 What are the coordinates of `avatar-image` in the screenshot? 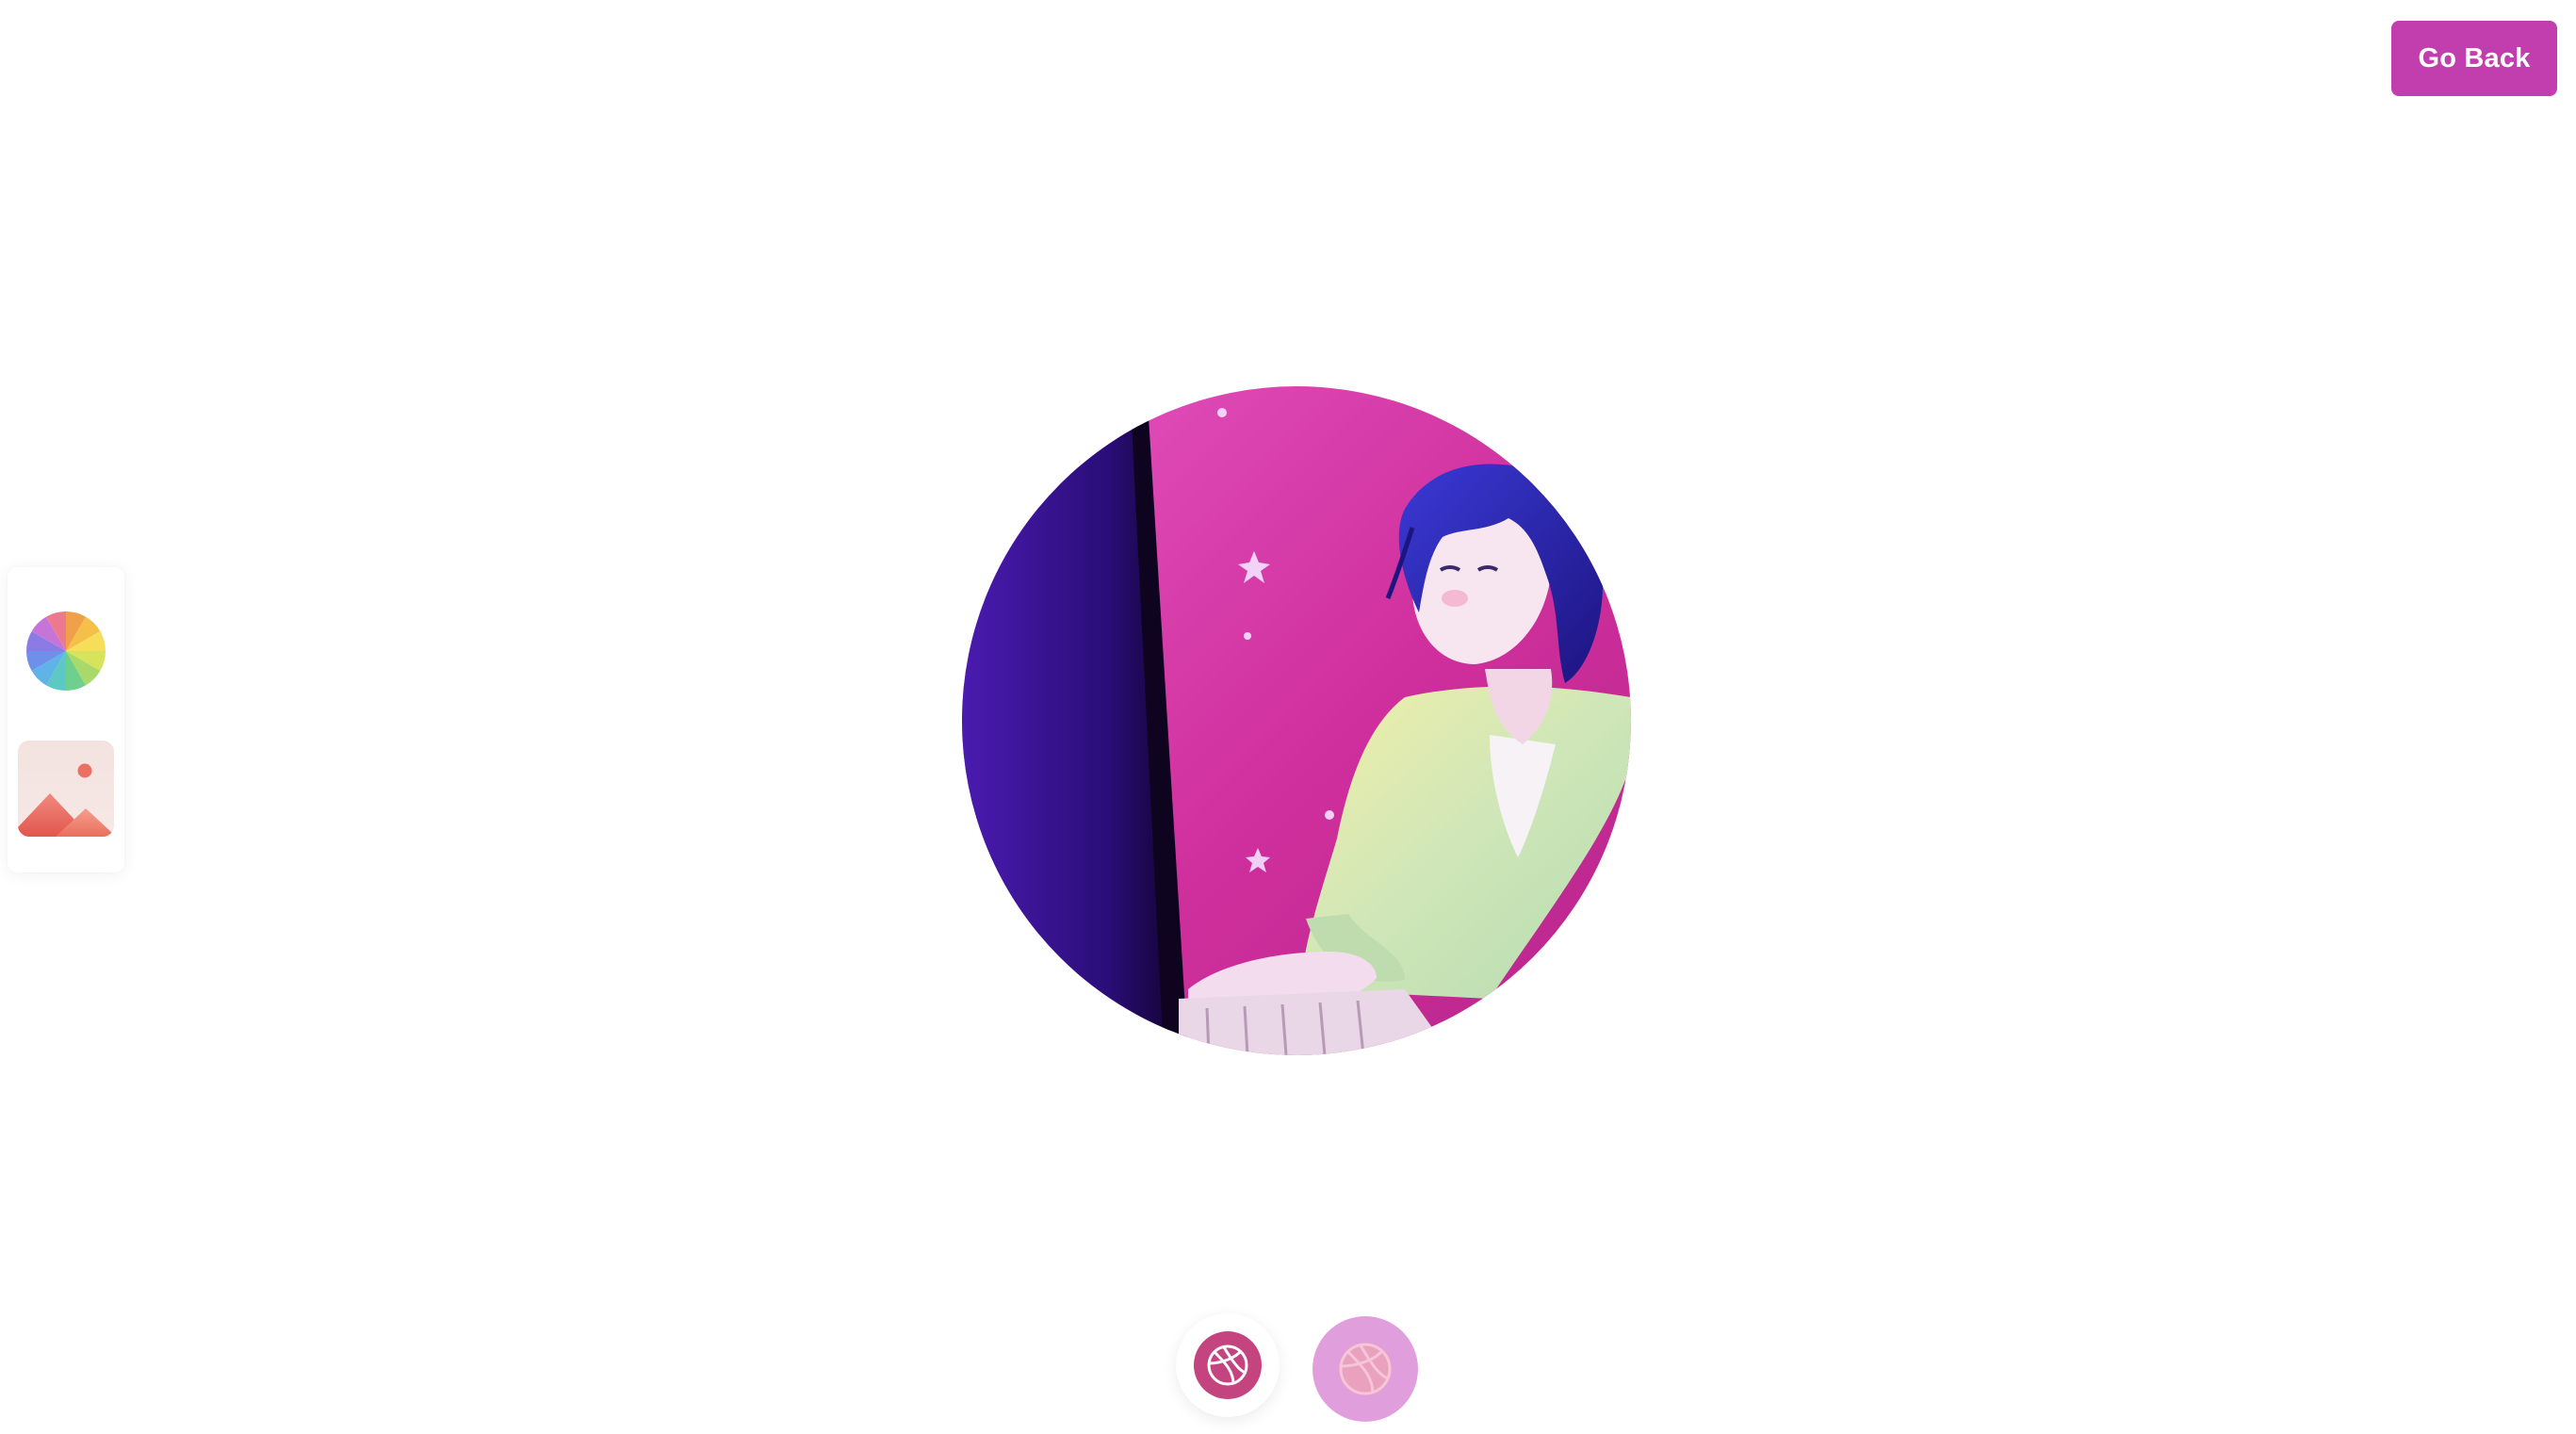 It's located at (1296, 720).